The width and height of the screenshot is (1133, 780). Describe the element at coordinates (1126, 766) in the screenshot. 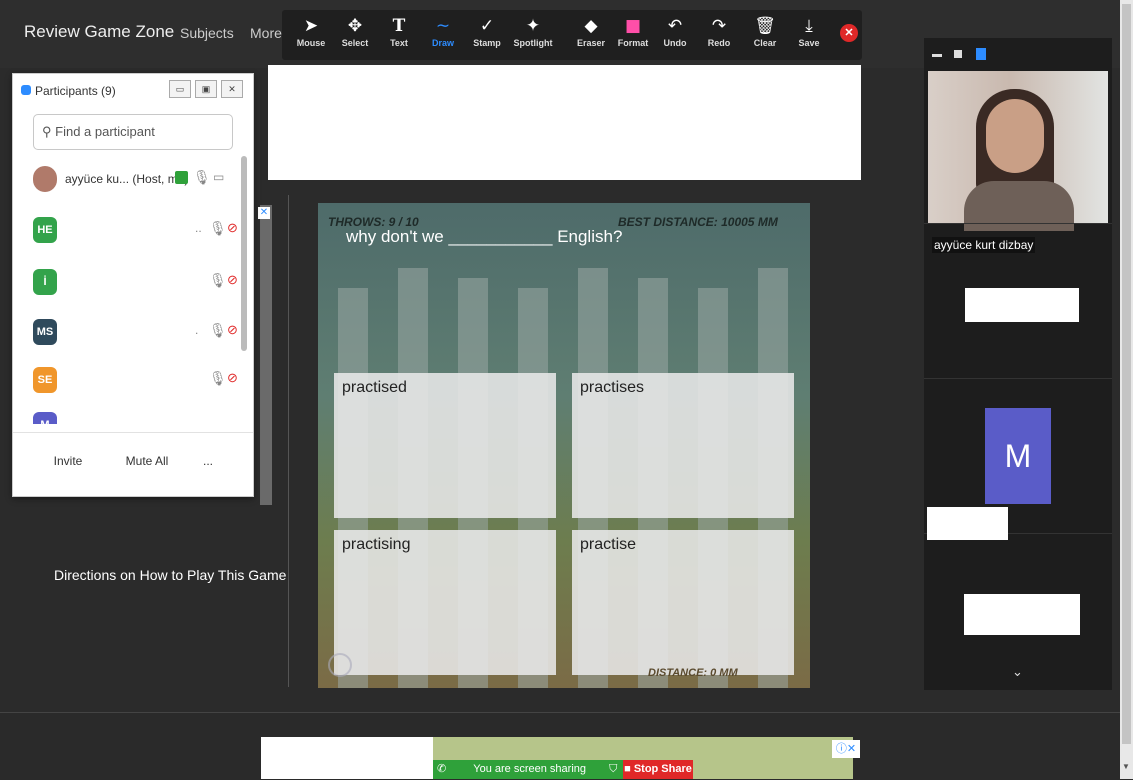

I see `scroll-down-icon: ▼` at that location.